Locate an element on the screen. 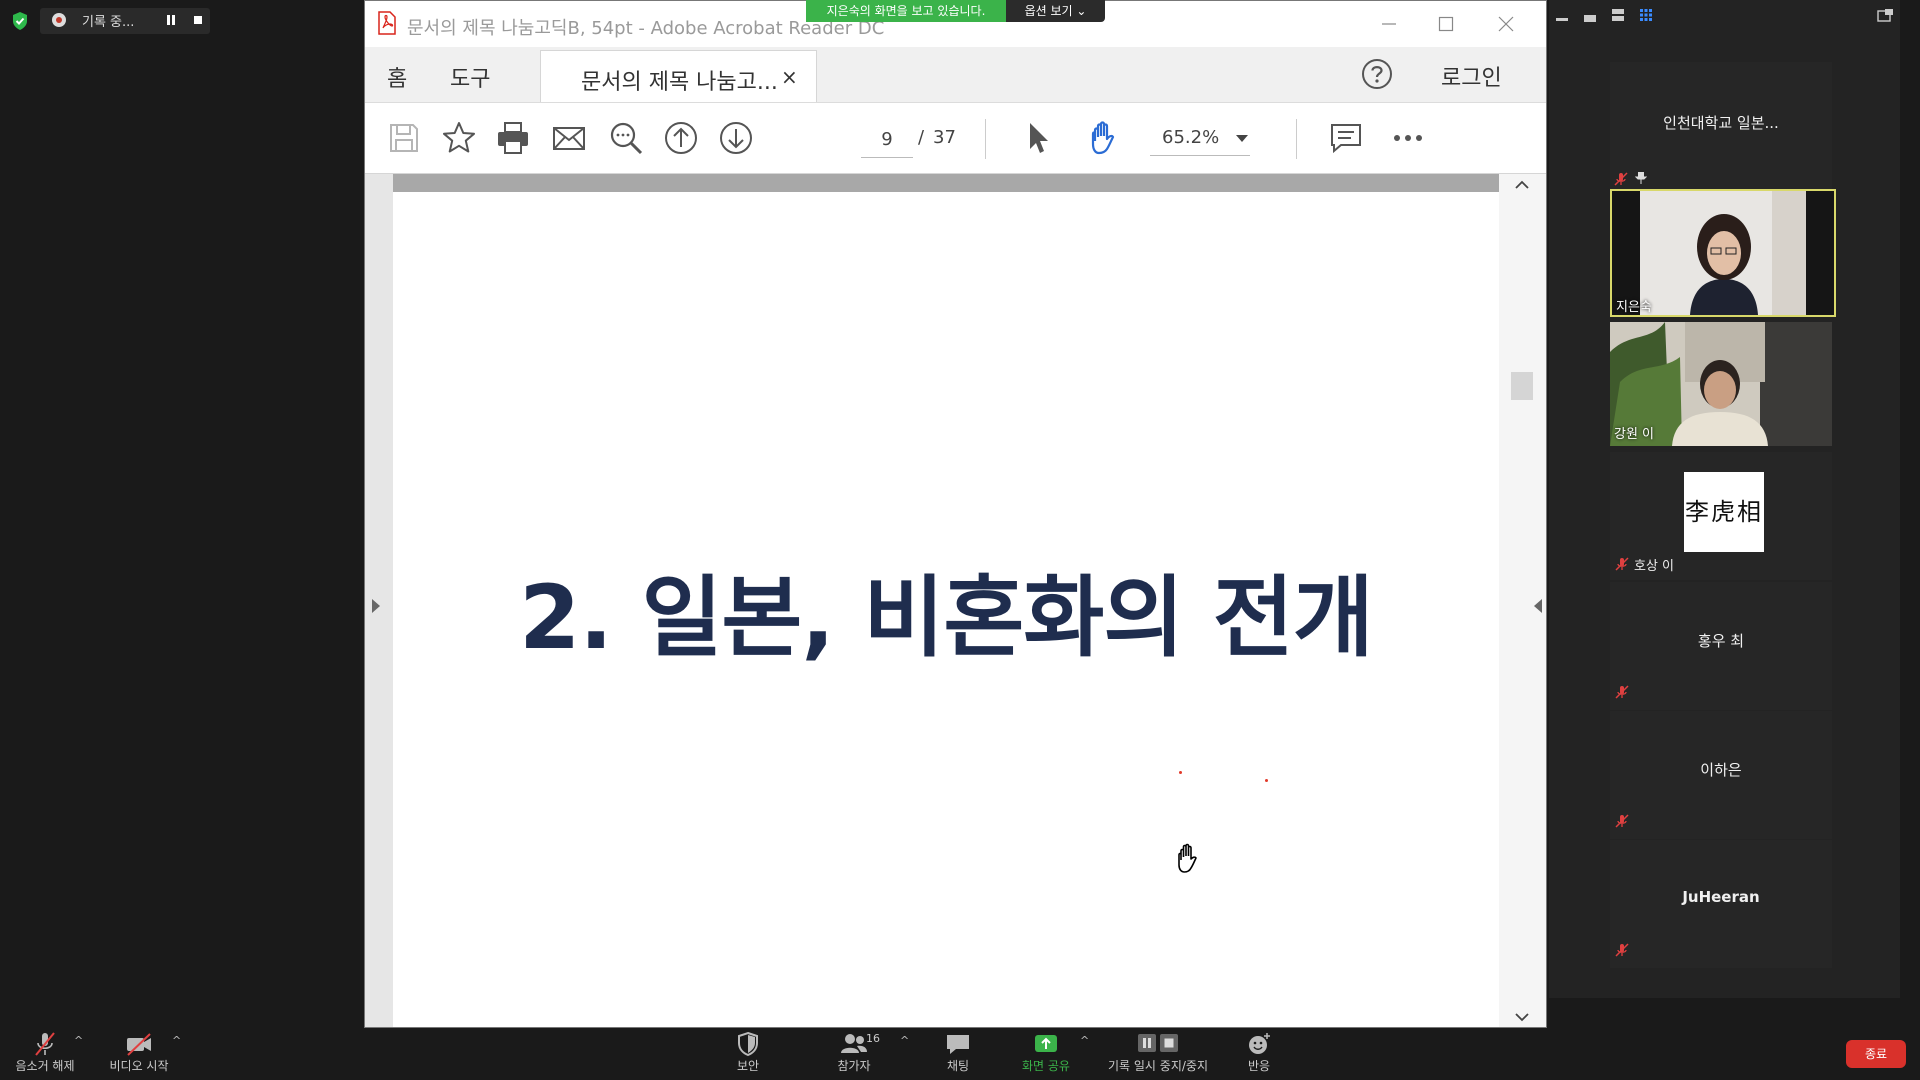  scroll-down-icon is located at coordinates (1522, 1017).